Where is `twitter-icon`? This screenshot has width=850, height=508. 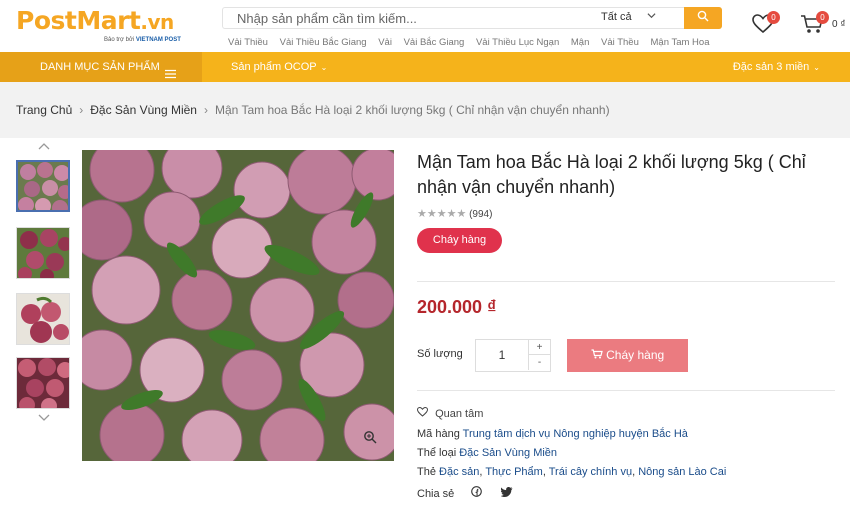 twitter-icon is located at coordinates (507, 493).